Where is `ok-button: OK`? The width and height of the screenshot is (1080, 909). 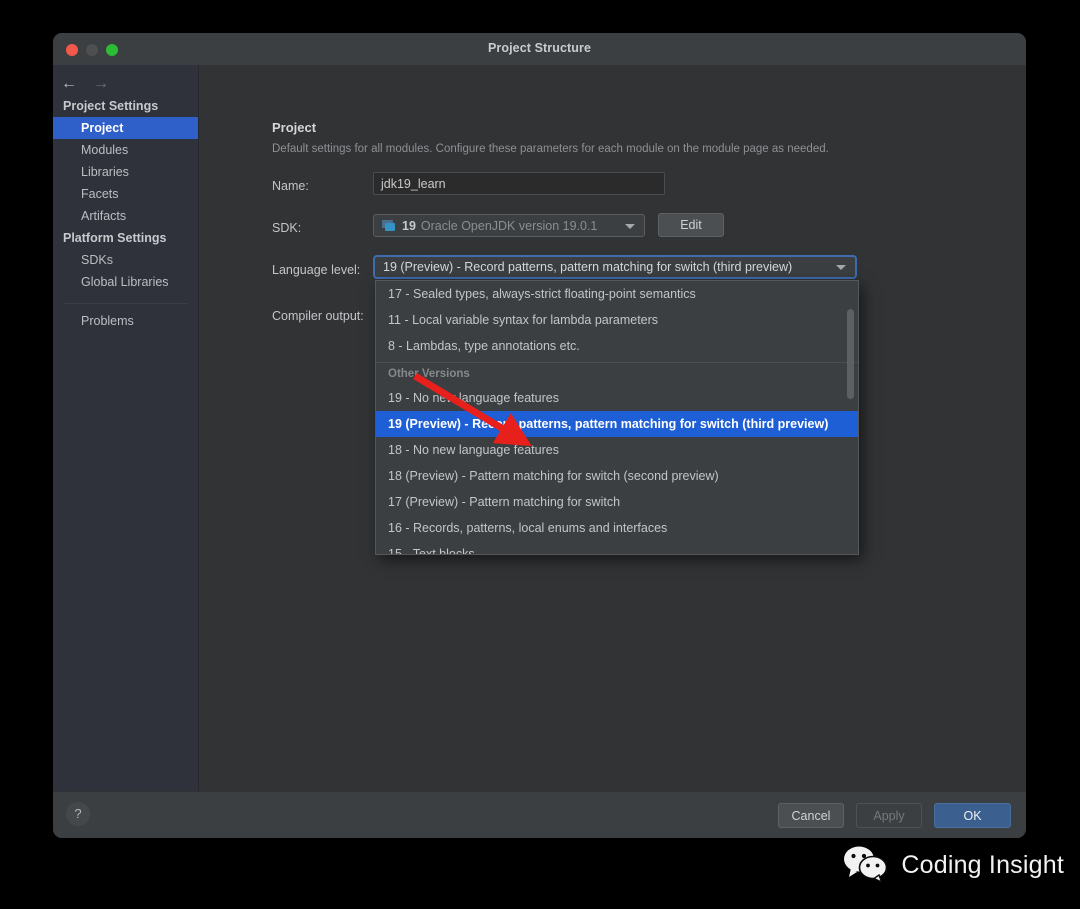
ok-button: OK is located at coordinates (972, 815).